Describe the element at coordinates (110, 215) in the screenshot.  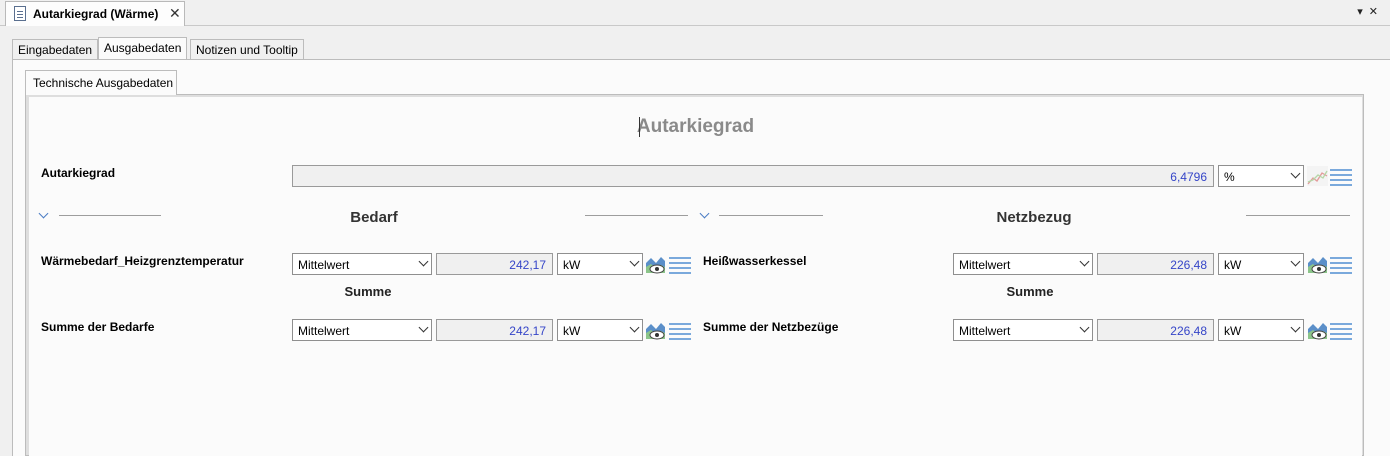
I see `bedarf-divider-left` at that location.